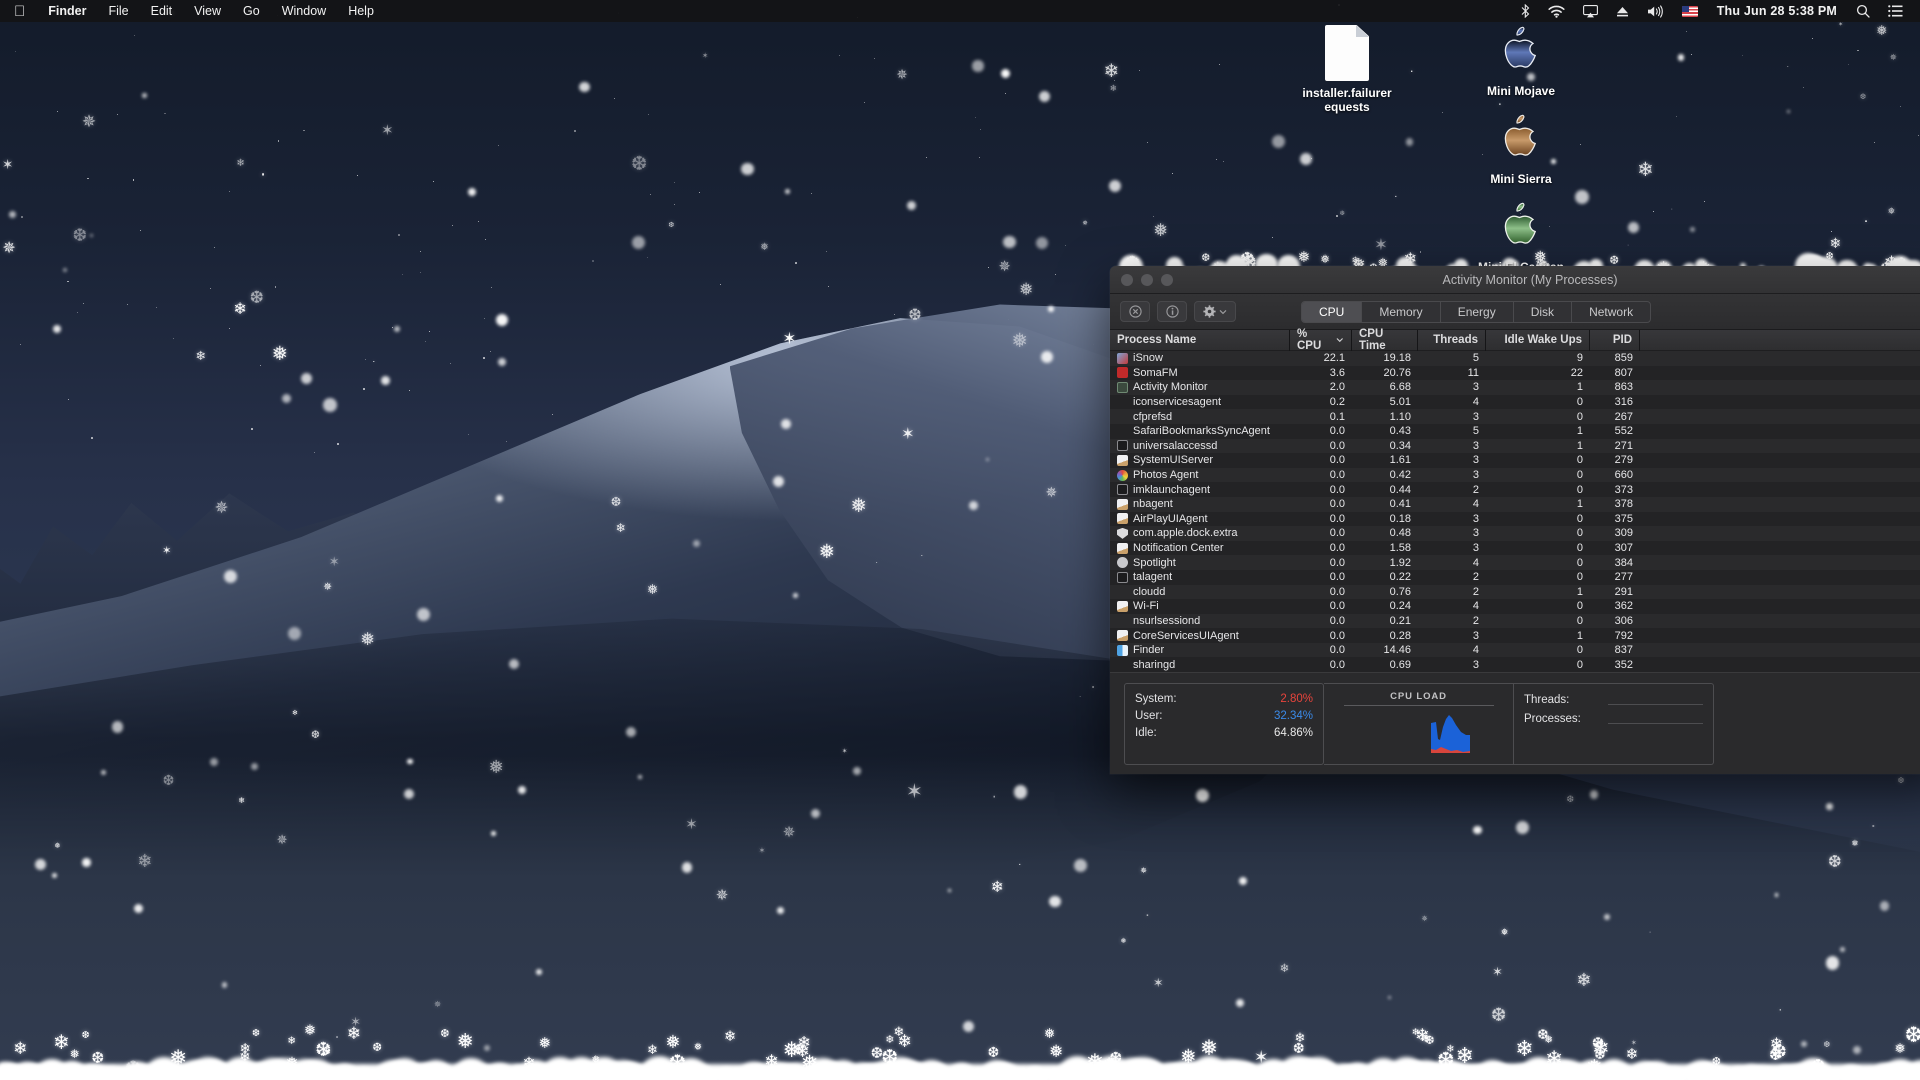  What do you see at coordinates (1201, 431) in the screenshot?
I see `process-name-label: SafariBookmarksSyncAgent` at bounding box center [1201, 431].